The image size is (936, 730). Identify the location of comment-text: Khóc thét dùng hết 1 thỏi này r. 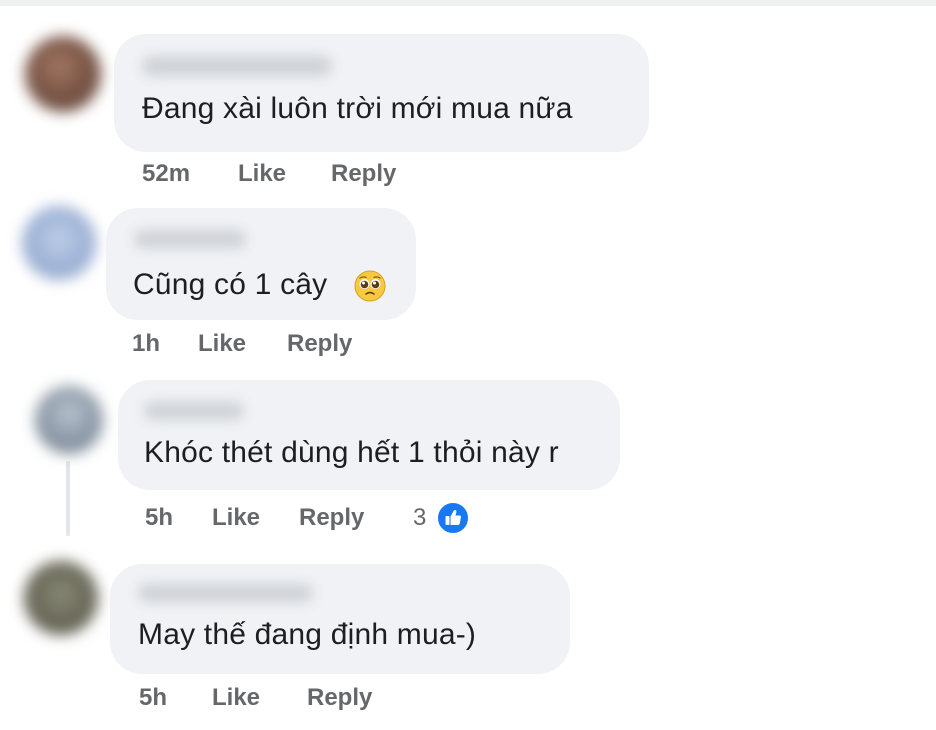
(351, 452).